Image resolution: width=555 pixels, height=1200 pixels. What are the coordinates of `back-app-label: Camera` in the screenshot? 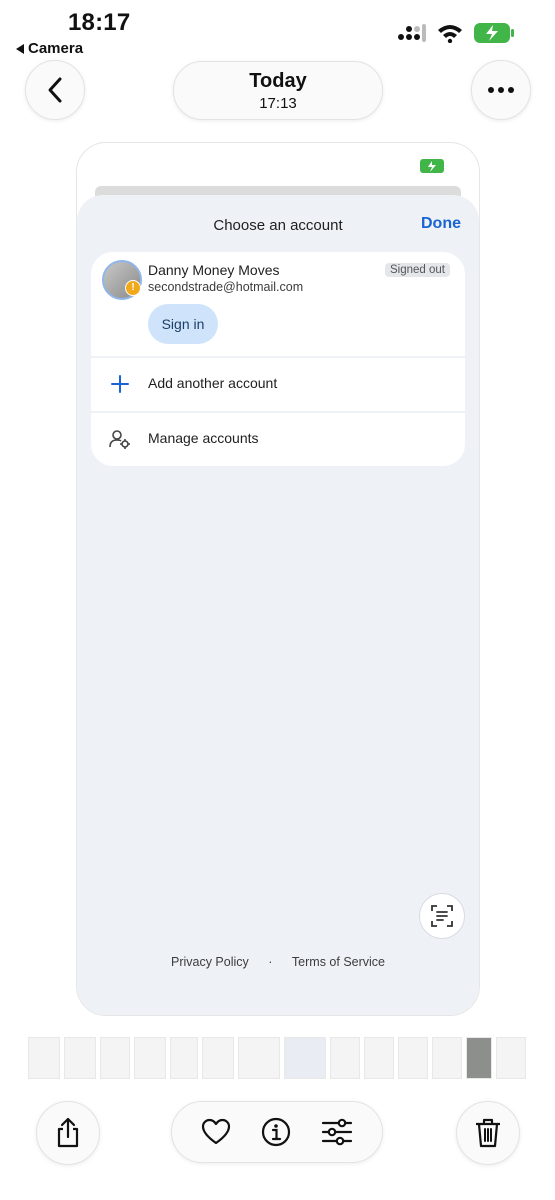 It's located at (56, 48).